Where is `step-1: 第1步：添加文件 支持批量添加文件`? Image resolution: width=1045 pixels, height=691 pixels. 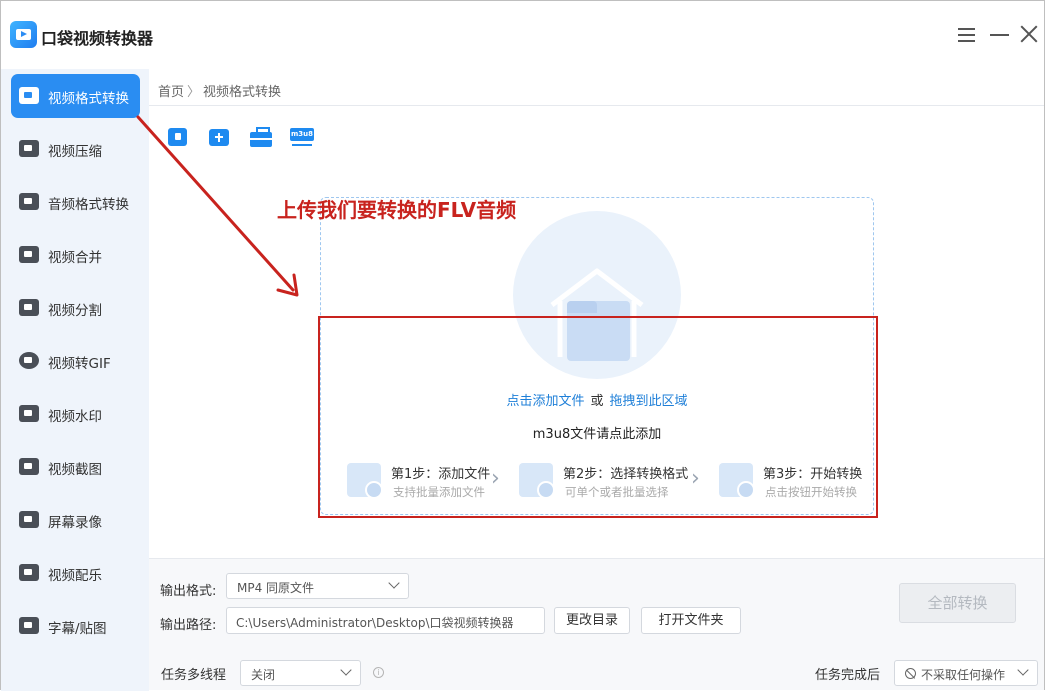 step-1: 第1步：添加文件 支持批量添加文件 is located at coordinates (422, 481).